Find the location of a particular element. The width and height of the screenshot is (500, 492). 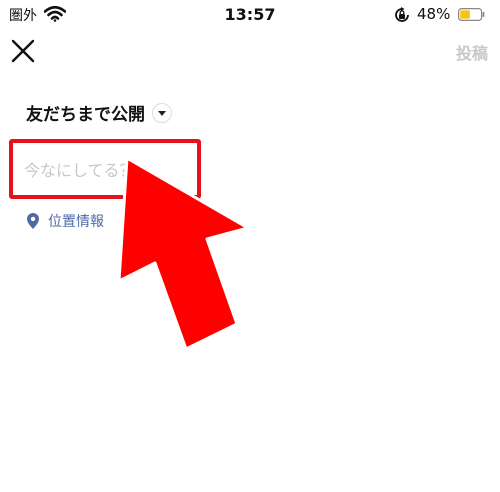

audience-selector: 友だちまで公開 is located at coordinates (99, 112).